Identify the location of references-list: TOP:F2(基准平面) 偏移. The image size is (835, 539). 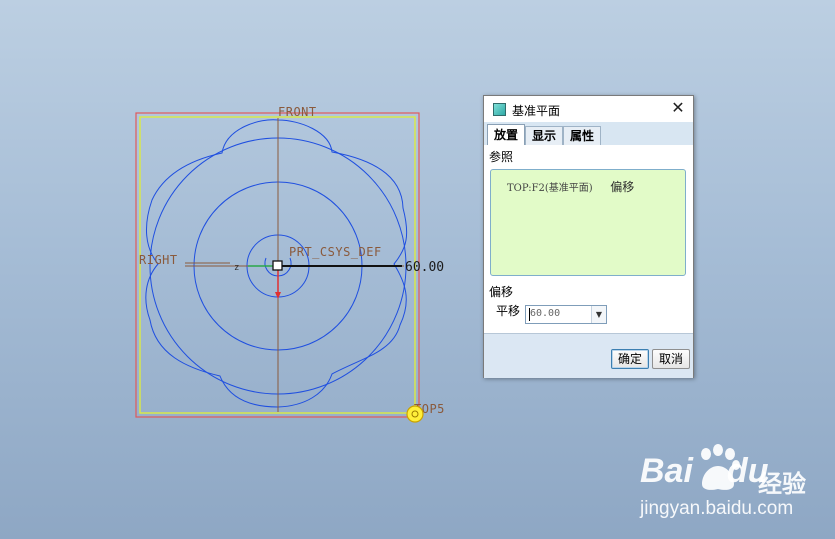
(588, 222).